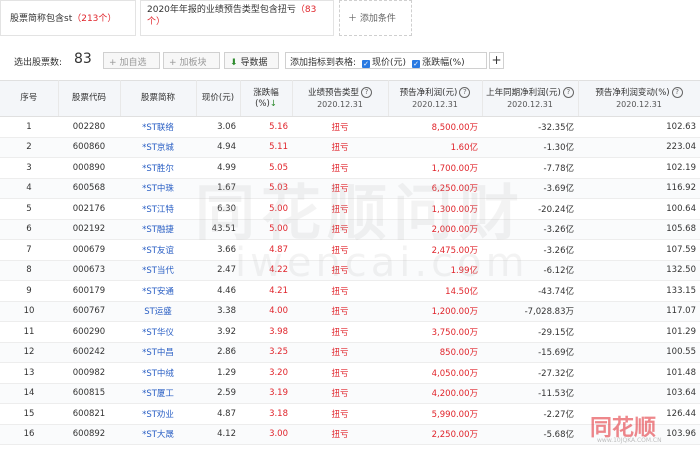 This screenshot has height=461, width=700. I want to click on cell-change: 4.22, so click(266, 270).